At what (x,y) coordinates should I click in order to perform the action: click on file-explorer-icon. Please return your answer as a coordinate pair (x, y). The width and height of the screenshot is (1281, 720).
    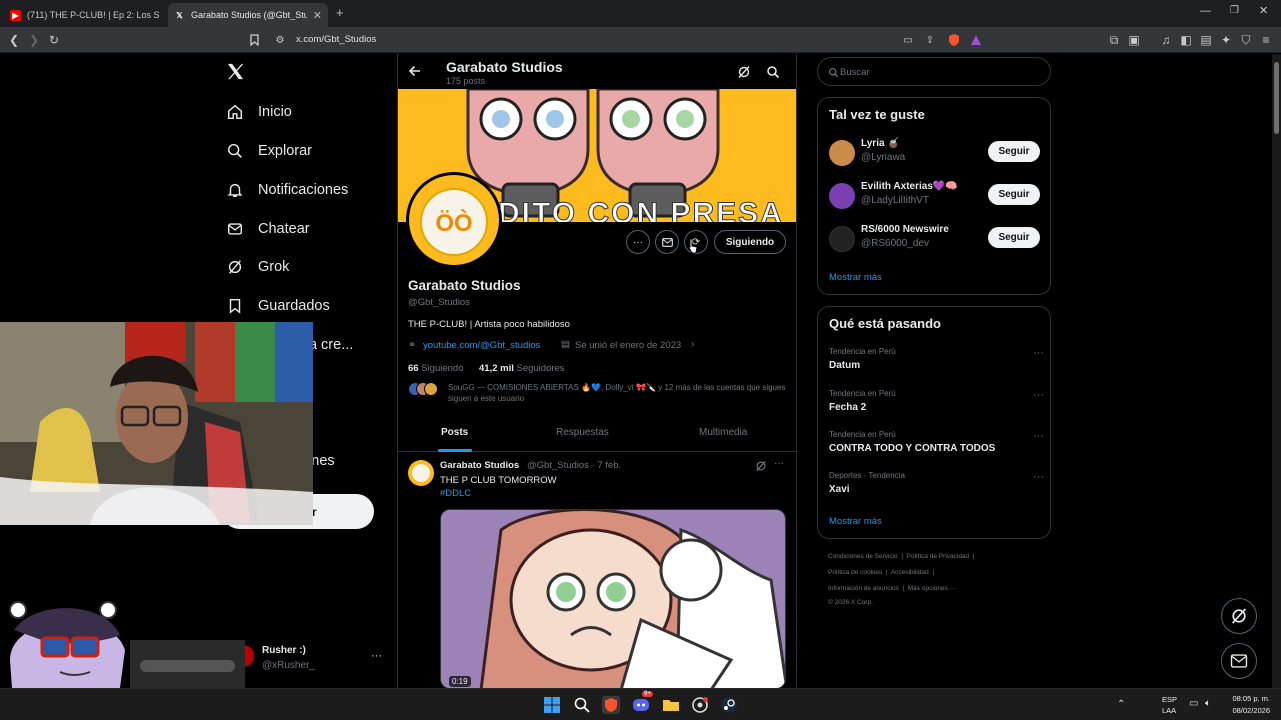
    Looking at the image, I should click on (671, 705).